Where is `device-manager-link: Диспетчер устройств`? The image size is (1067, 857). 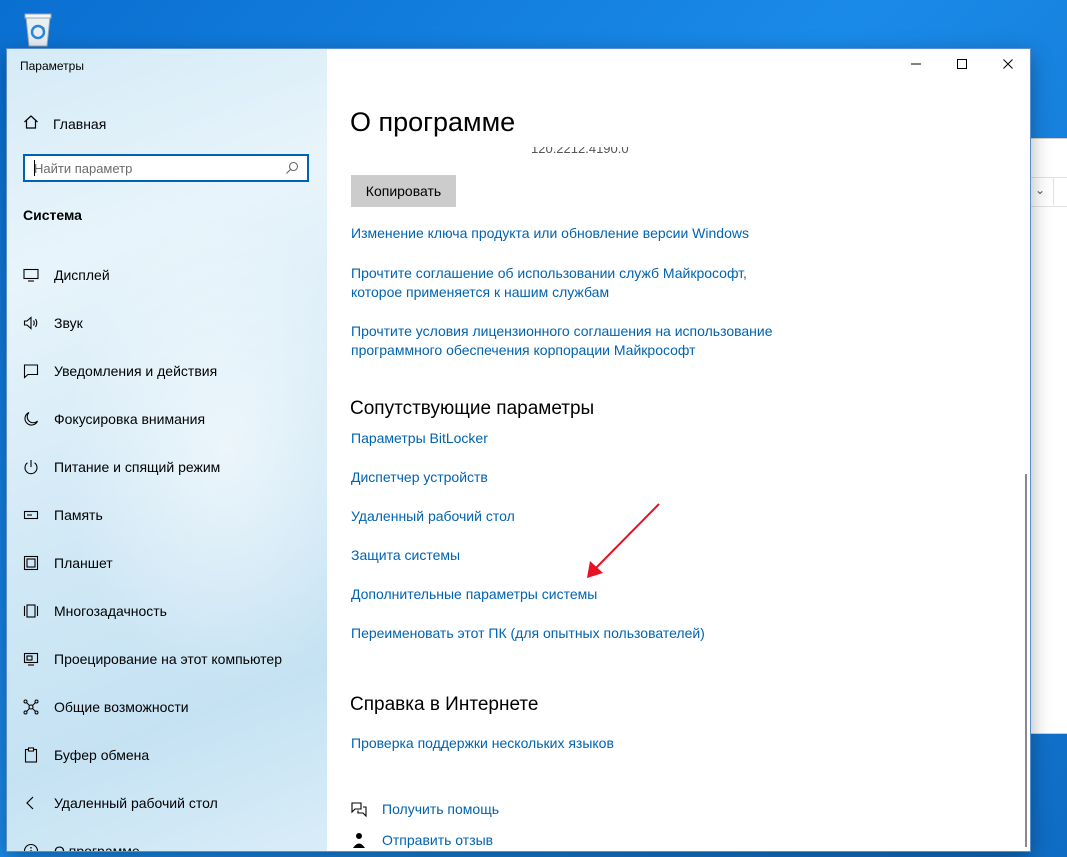 device-manager-link: Диспетчер устройств is located at coordinates (419, 477).